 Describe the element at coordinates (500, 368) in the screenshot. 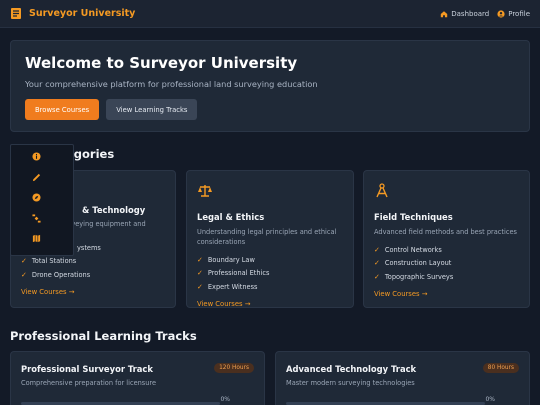

I see `hours-badge: 80 Hours` at that location.